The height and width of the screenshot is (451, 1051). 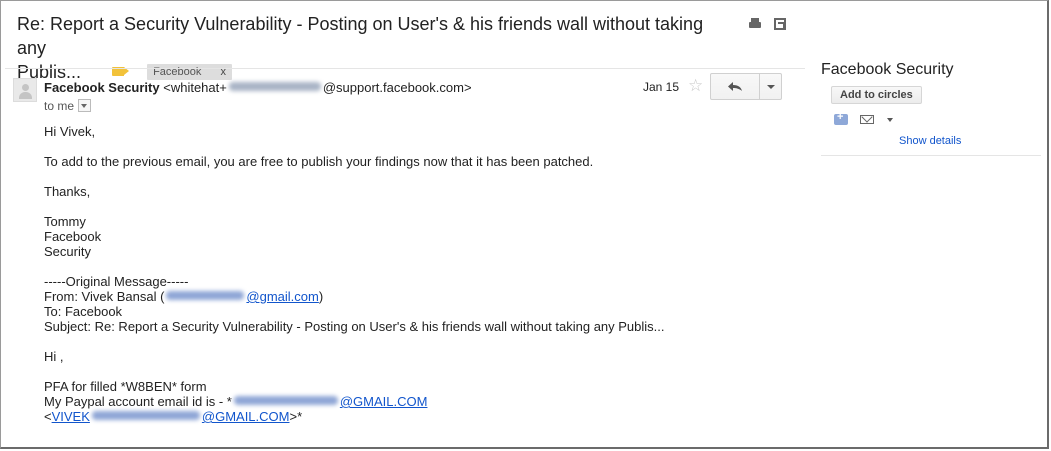 I want to click on label-chip-facebook: Facebook x, so click(x=189, y=72).